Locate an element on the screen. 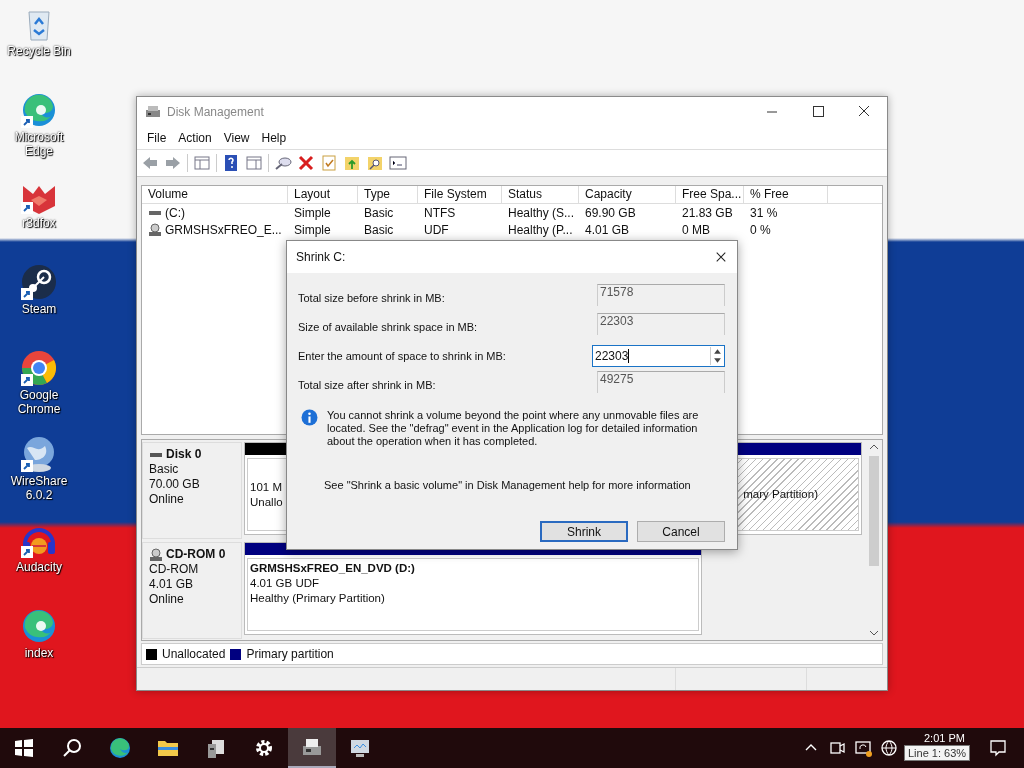 Image resolution: width=1024 pixels, height=768 pixels. column-header: % Free is located at coordinates (786, 194).